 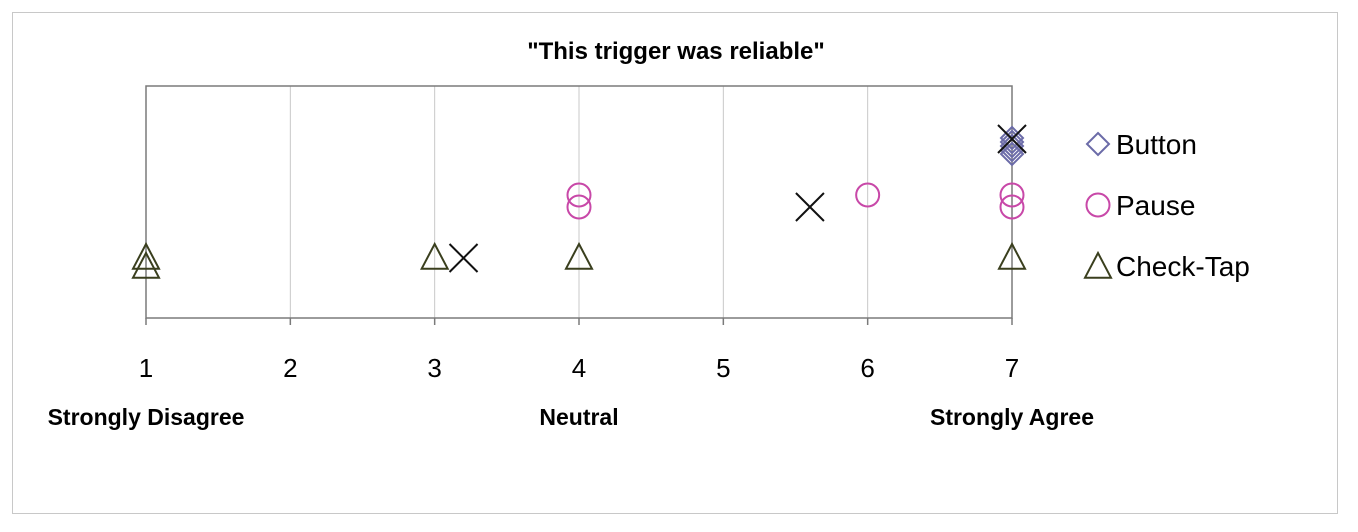 What do you see at coordinates (737, 198) in the screenshot?
I see `mean-markers` at bounding box center [737, 198].